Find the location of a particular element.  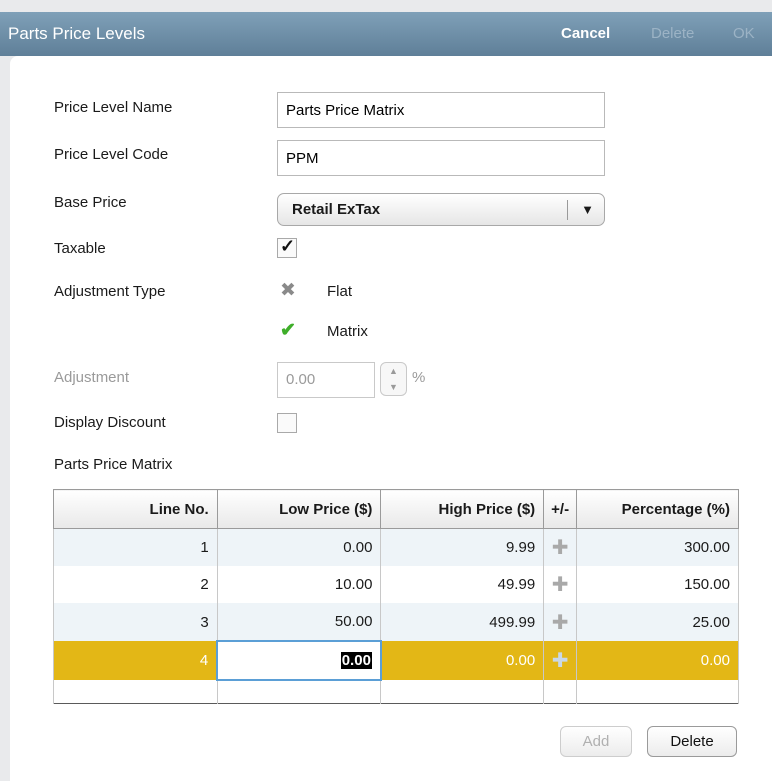

column-header-plus-minus: +/- is located at coordinates (560, 509).